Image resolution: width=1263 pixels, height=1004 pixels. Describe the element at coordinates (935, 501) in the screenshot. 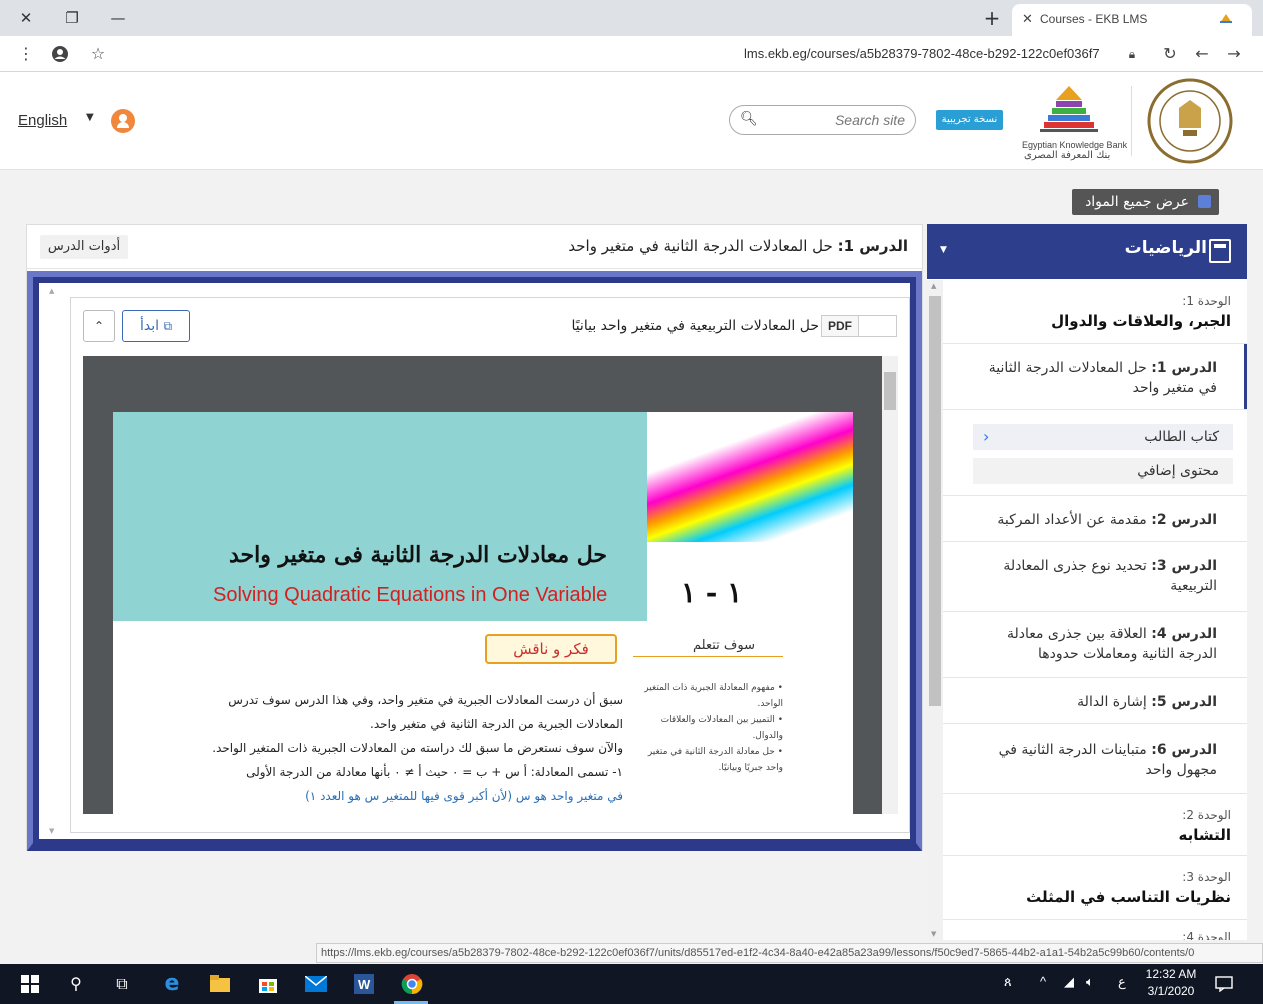

I see `sidebar-scroll-thumb` at that location.